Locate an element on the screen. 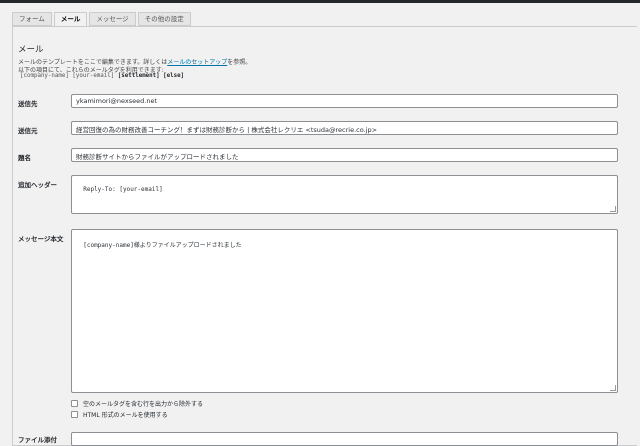 The height and width of the screenshot is (446, 640). mail-tag-your-email: [your-email] is located at coordinates (93, 76).